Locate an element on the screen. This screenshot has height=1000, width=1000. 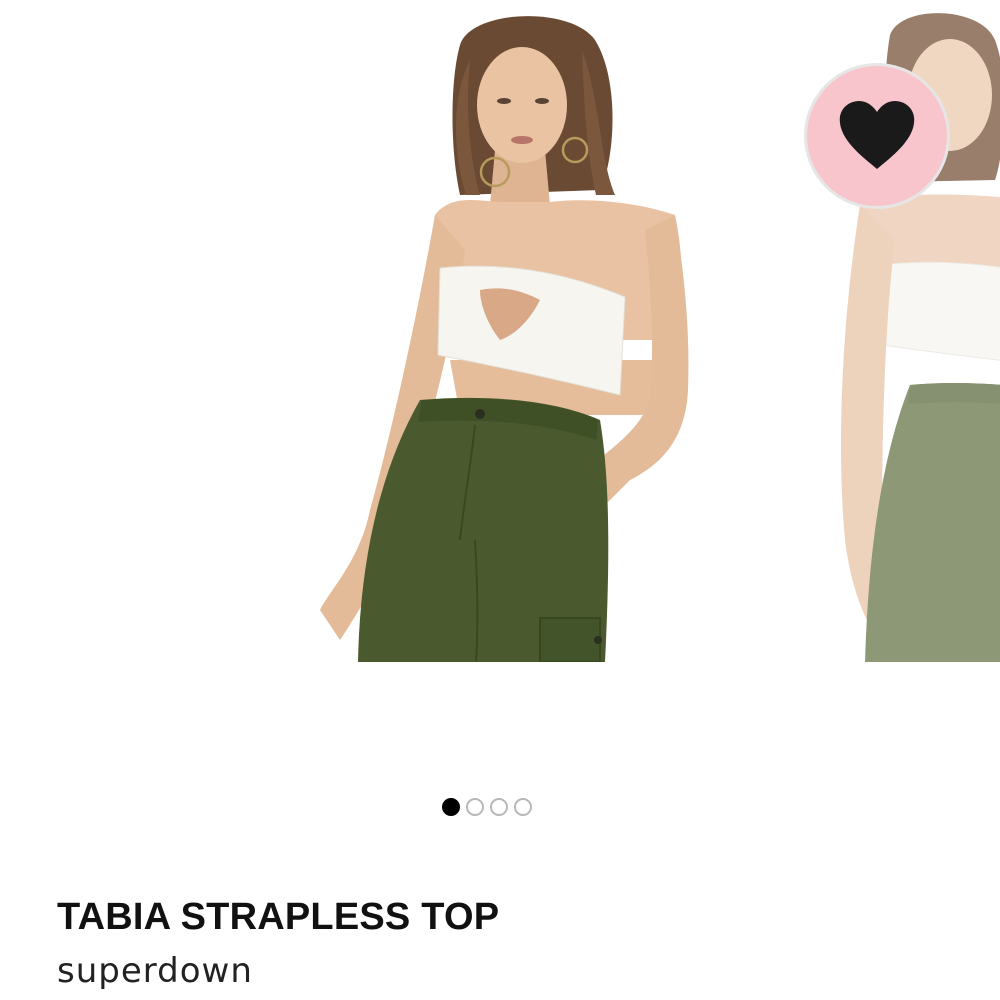
carousel-pagination is located at coordinates (487, 807).